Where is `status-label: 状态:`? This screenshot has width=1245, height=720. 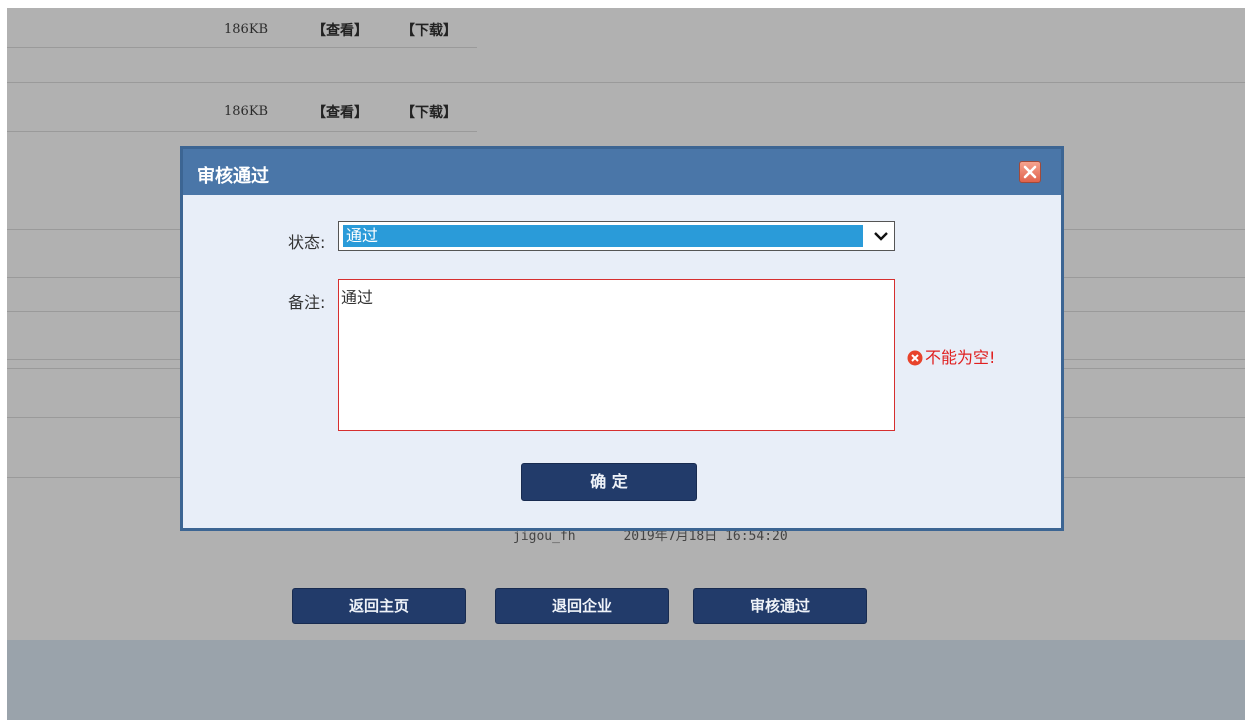 status-label: 状态: is located at coordinates (307, 242).